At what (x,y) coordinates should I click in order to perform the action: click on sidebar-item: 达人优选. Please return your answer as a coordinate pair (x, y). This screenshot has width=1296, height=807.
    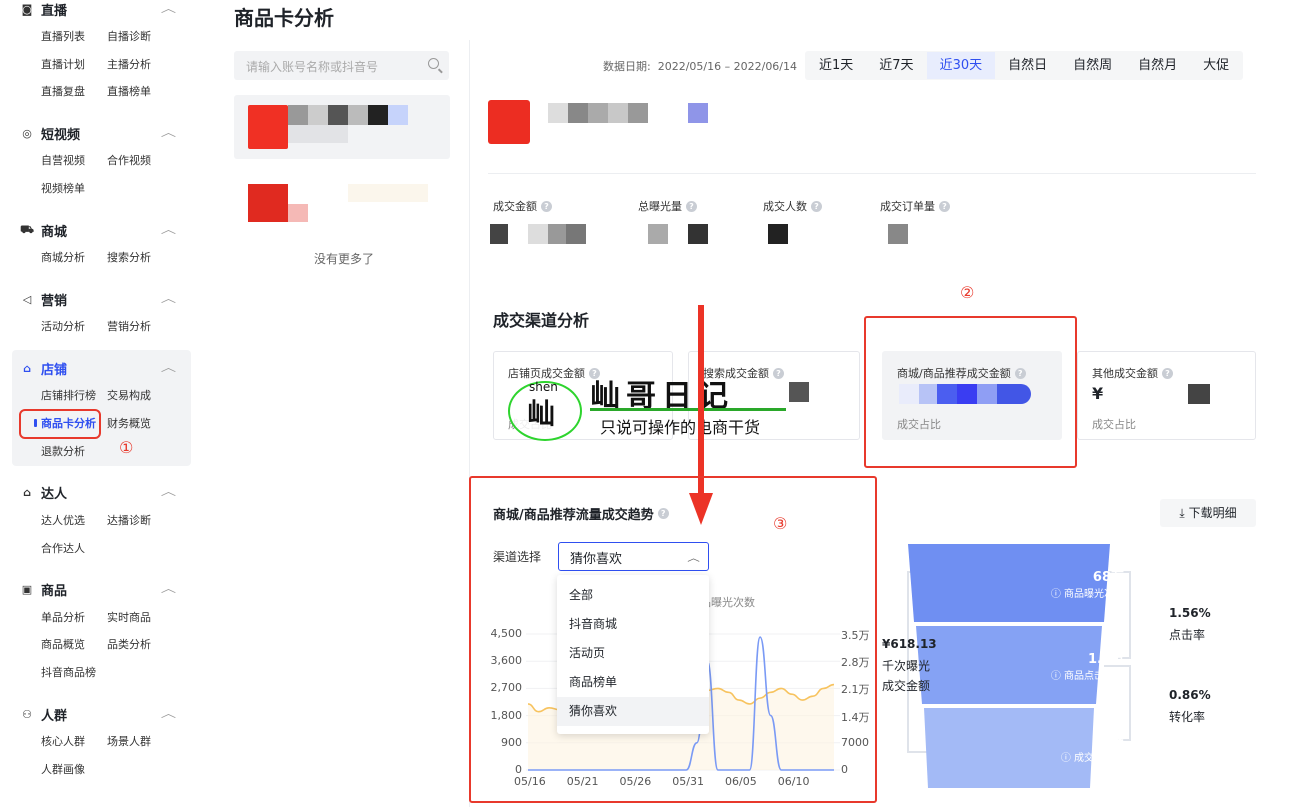
    Looking at the image, I should click on (63, 520).